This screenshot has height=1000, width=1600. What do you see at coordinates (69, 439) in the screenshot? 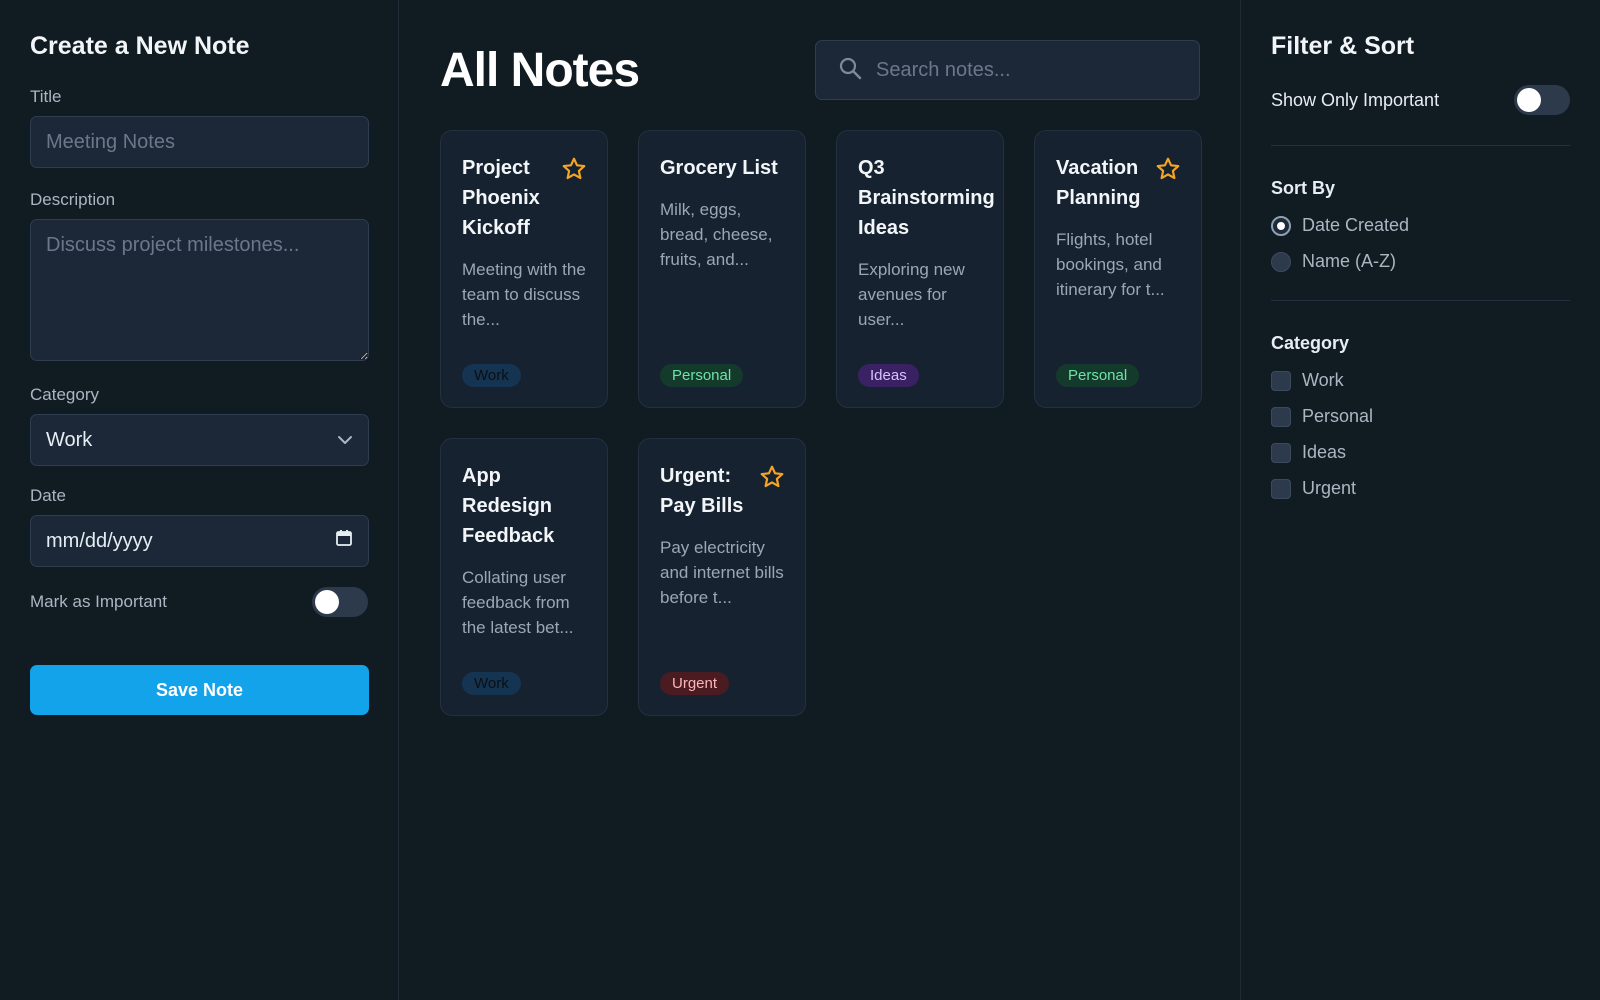
I see `category-select-value: Work` at bounding box center [69, 439].